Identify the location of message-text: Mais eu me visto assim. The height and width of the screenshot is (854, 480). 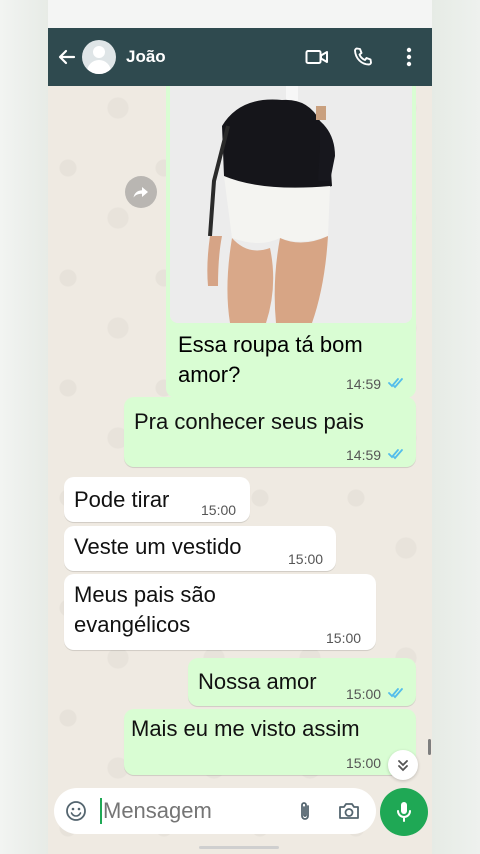
(245, 728).